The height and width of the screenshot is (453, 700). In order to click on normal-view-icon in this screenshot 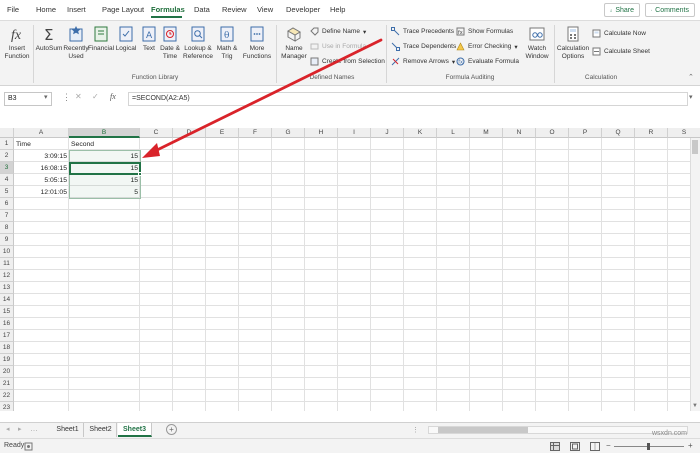, I will do `click(555, 446)`.